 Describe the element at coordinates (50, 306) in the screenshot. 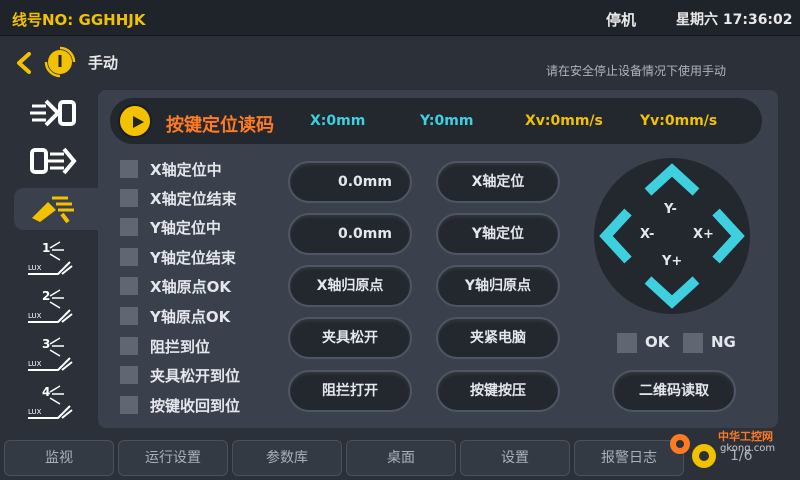

I see `station-2-icon: 2 LUX` at that location.